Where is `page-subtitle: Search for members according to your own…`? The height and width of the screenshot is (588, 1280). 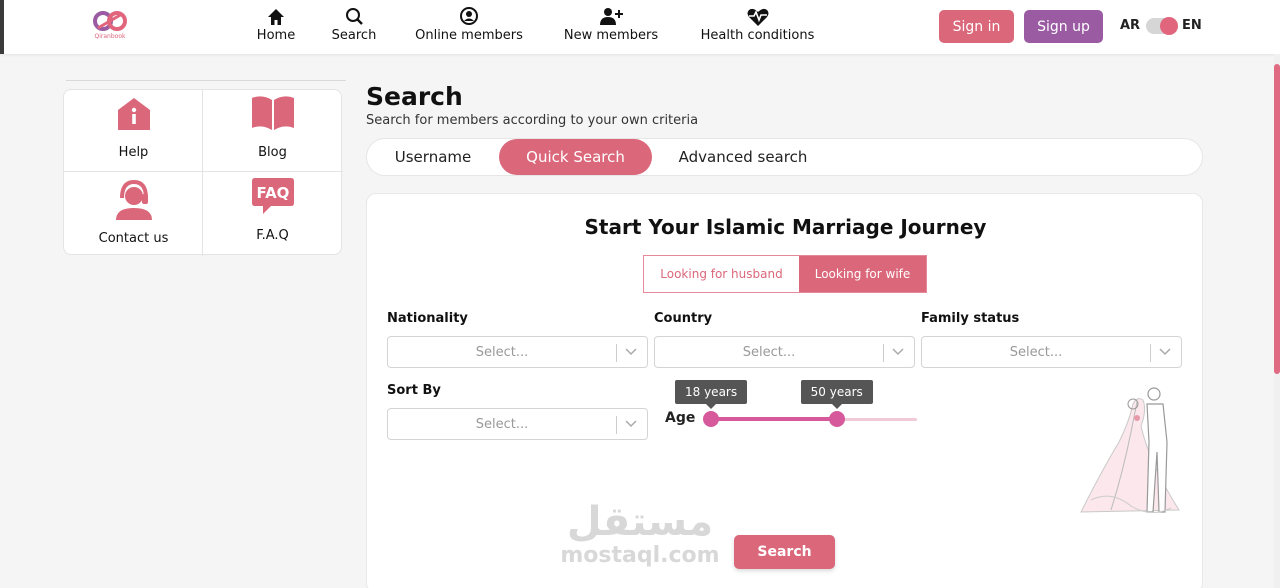
page-subtitle: Search for members according to your own… is located at coordinates (532, 120).